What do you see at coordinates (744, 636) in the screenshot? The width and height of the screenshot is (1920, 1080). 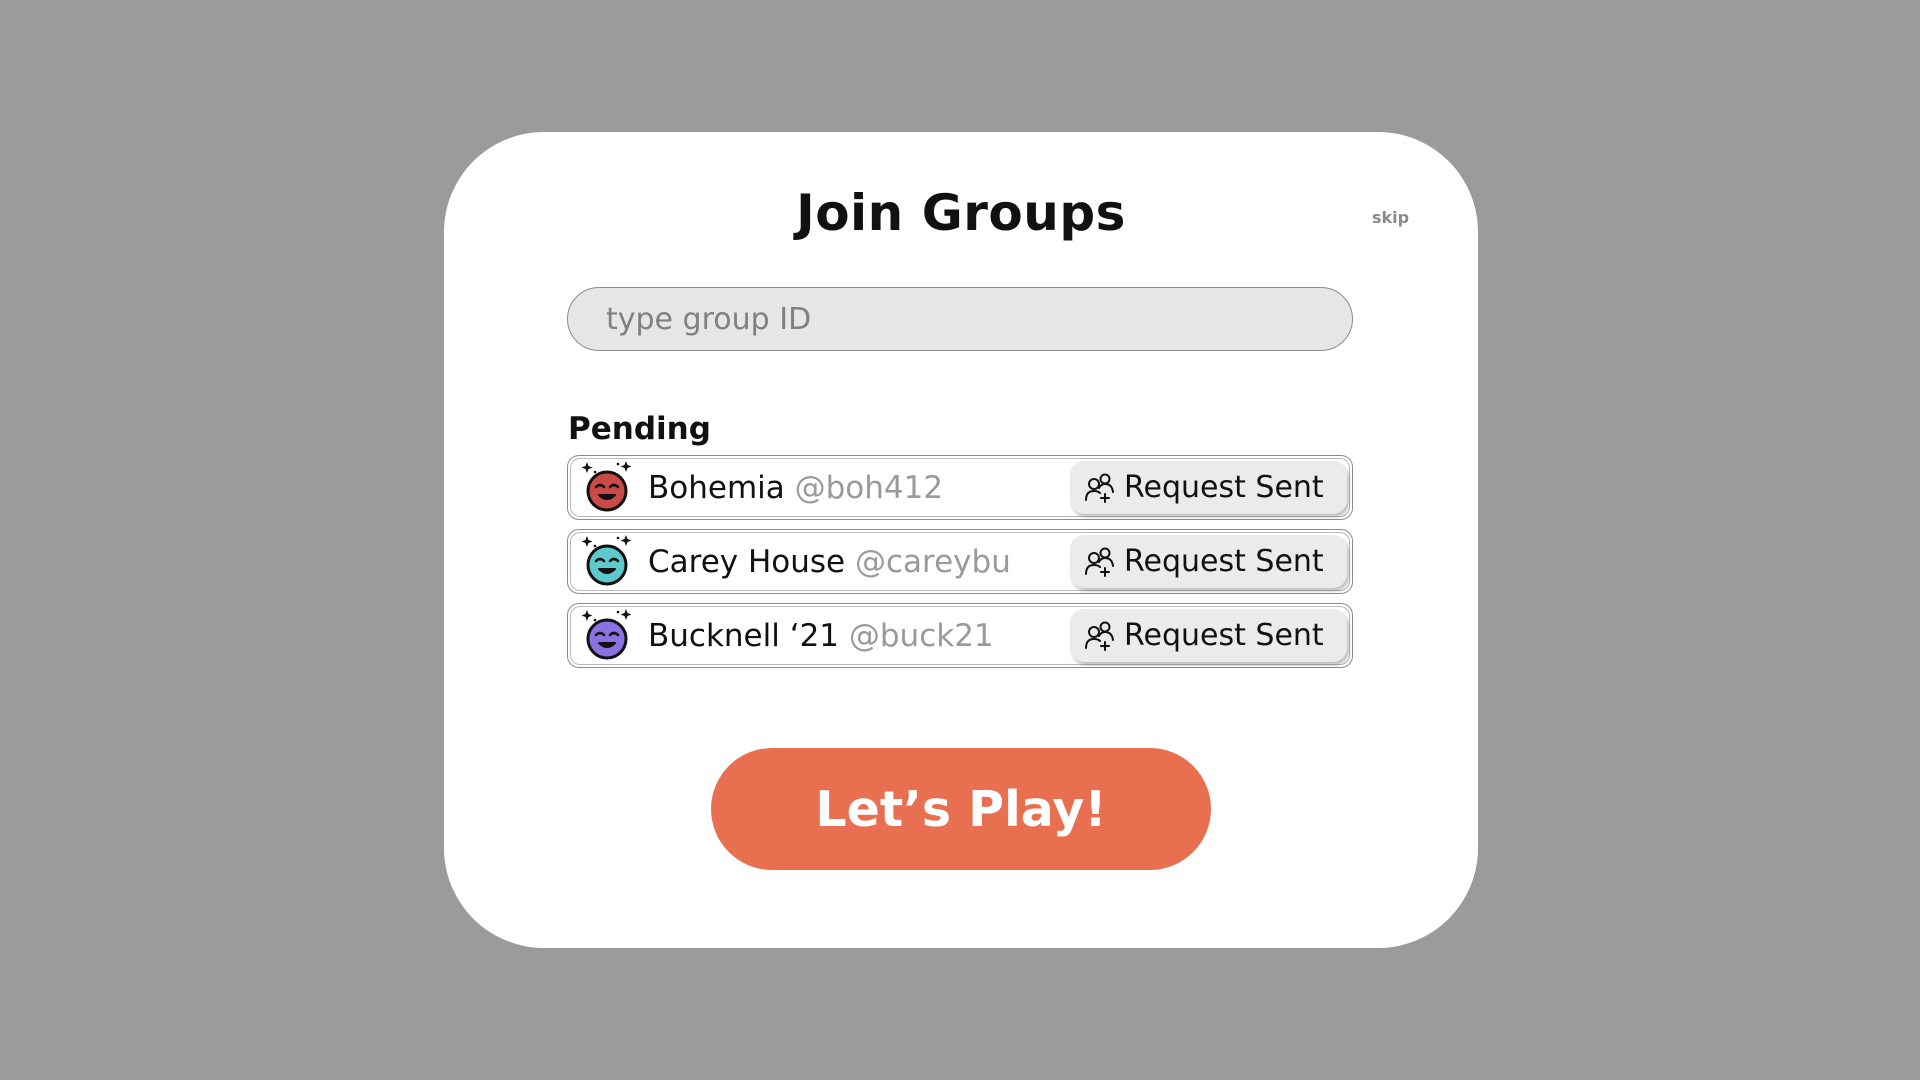 I see `group-name: Bucknell ‘21` at bounding box center [744, 636].